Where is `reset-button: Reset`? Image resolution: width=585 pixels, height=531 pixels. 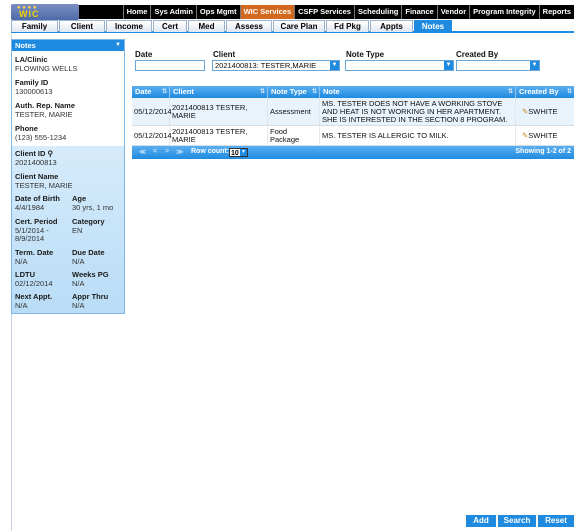 reset-button: Reset is located at coordinates (556, 521).